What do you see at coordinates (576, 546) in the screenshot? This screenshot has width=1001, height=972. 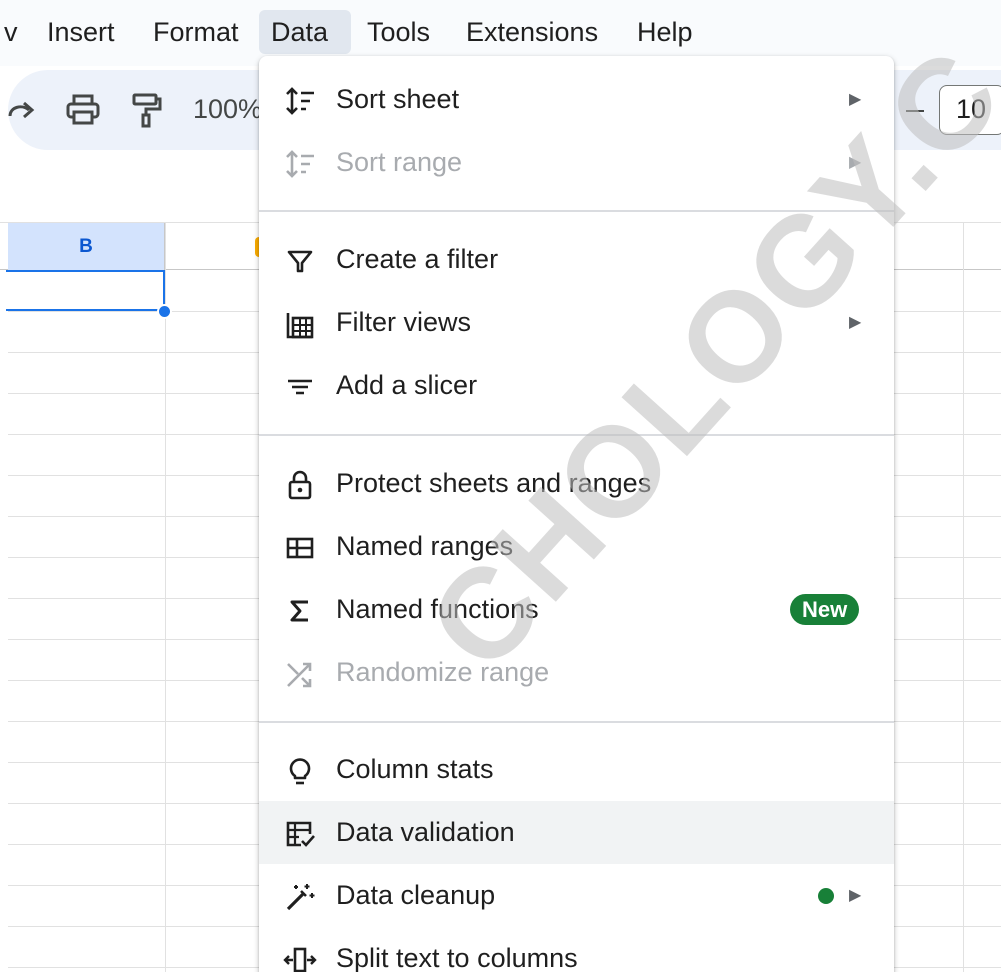 I see `menu-item-named-ranges: Named ranges` at bounding box center [576, 546].